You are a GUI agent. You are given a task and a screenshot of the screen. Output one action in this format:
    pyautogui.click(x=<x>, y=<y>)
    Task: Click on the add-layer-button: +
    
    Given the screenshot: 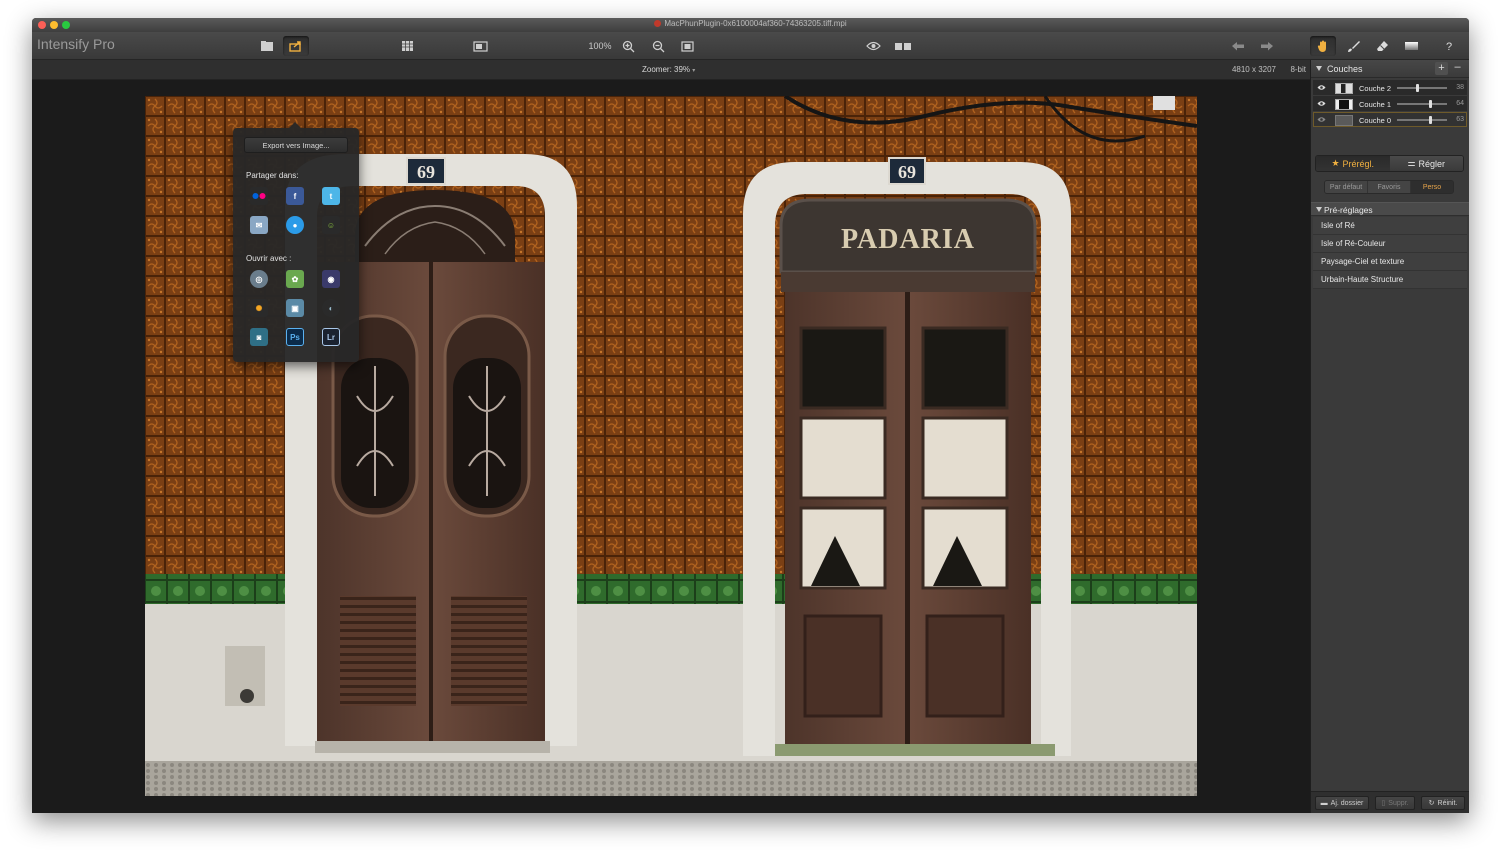 What is the action you would take?
    pyautogui.click(x=1441, y=68)
    